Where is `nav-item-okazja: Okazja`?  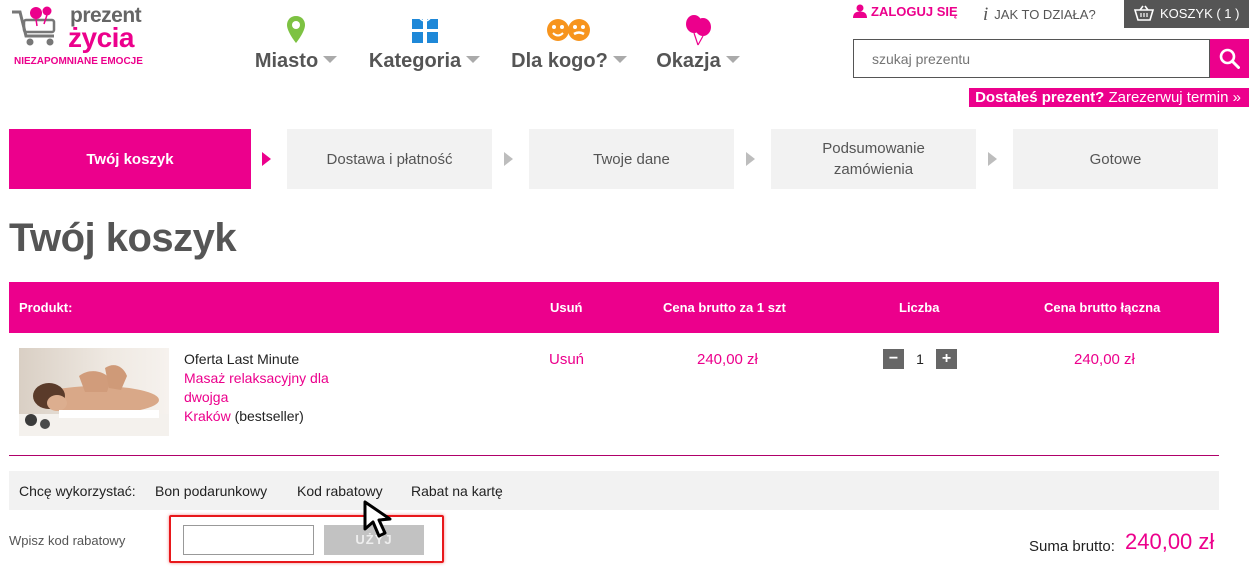 nav-item-okazja: Okazja is located at coordinates (698, 47).